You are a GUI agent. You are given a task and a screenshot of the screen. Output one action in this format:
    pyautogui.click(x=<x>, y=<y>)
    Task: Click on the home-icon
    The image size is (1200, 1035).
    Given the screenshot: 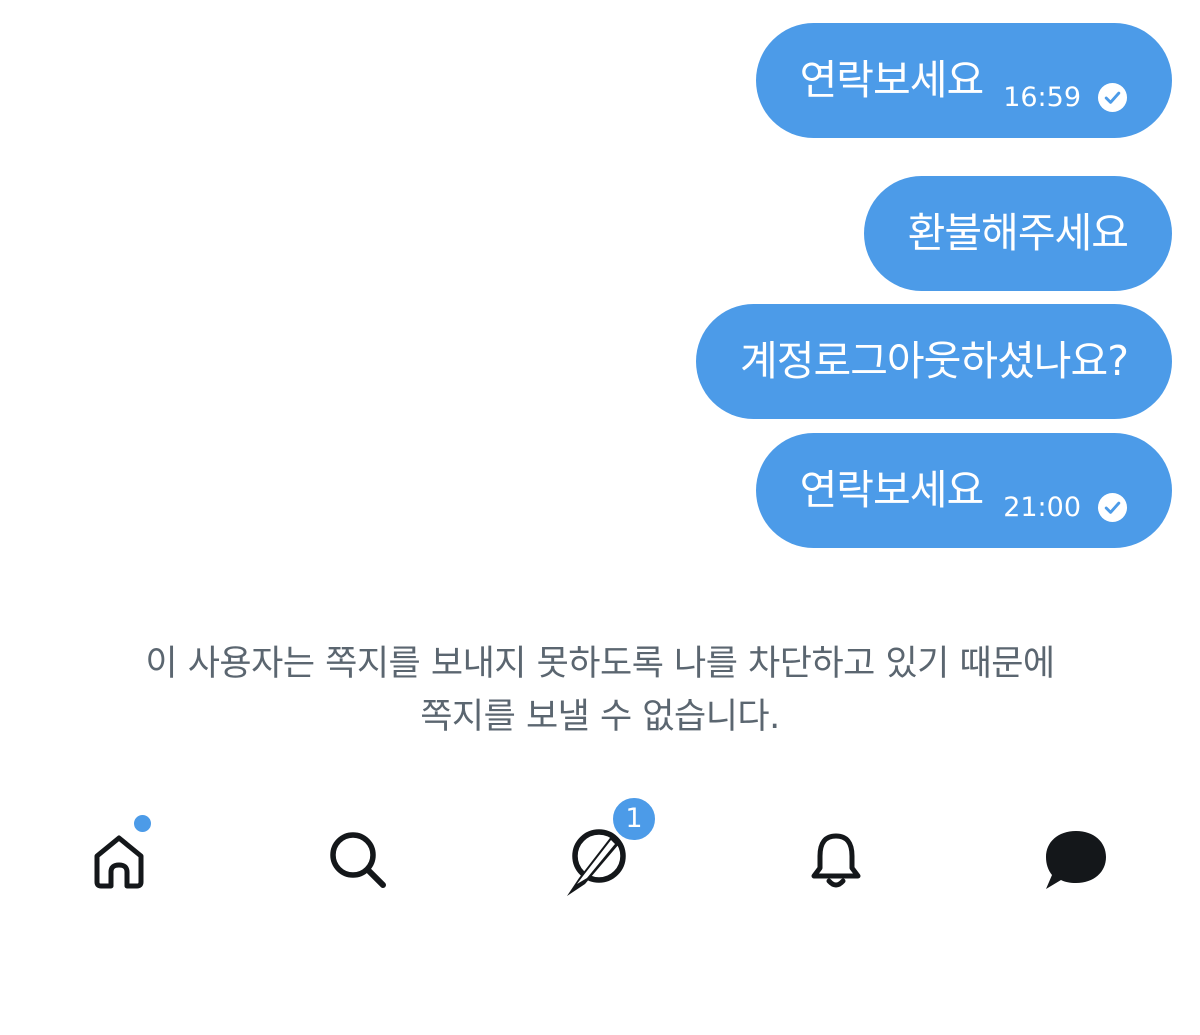 What is the action you would take?
    pyautogui.click(x=119, y=862)
    